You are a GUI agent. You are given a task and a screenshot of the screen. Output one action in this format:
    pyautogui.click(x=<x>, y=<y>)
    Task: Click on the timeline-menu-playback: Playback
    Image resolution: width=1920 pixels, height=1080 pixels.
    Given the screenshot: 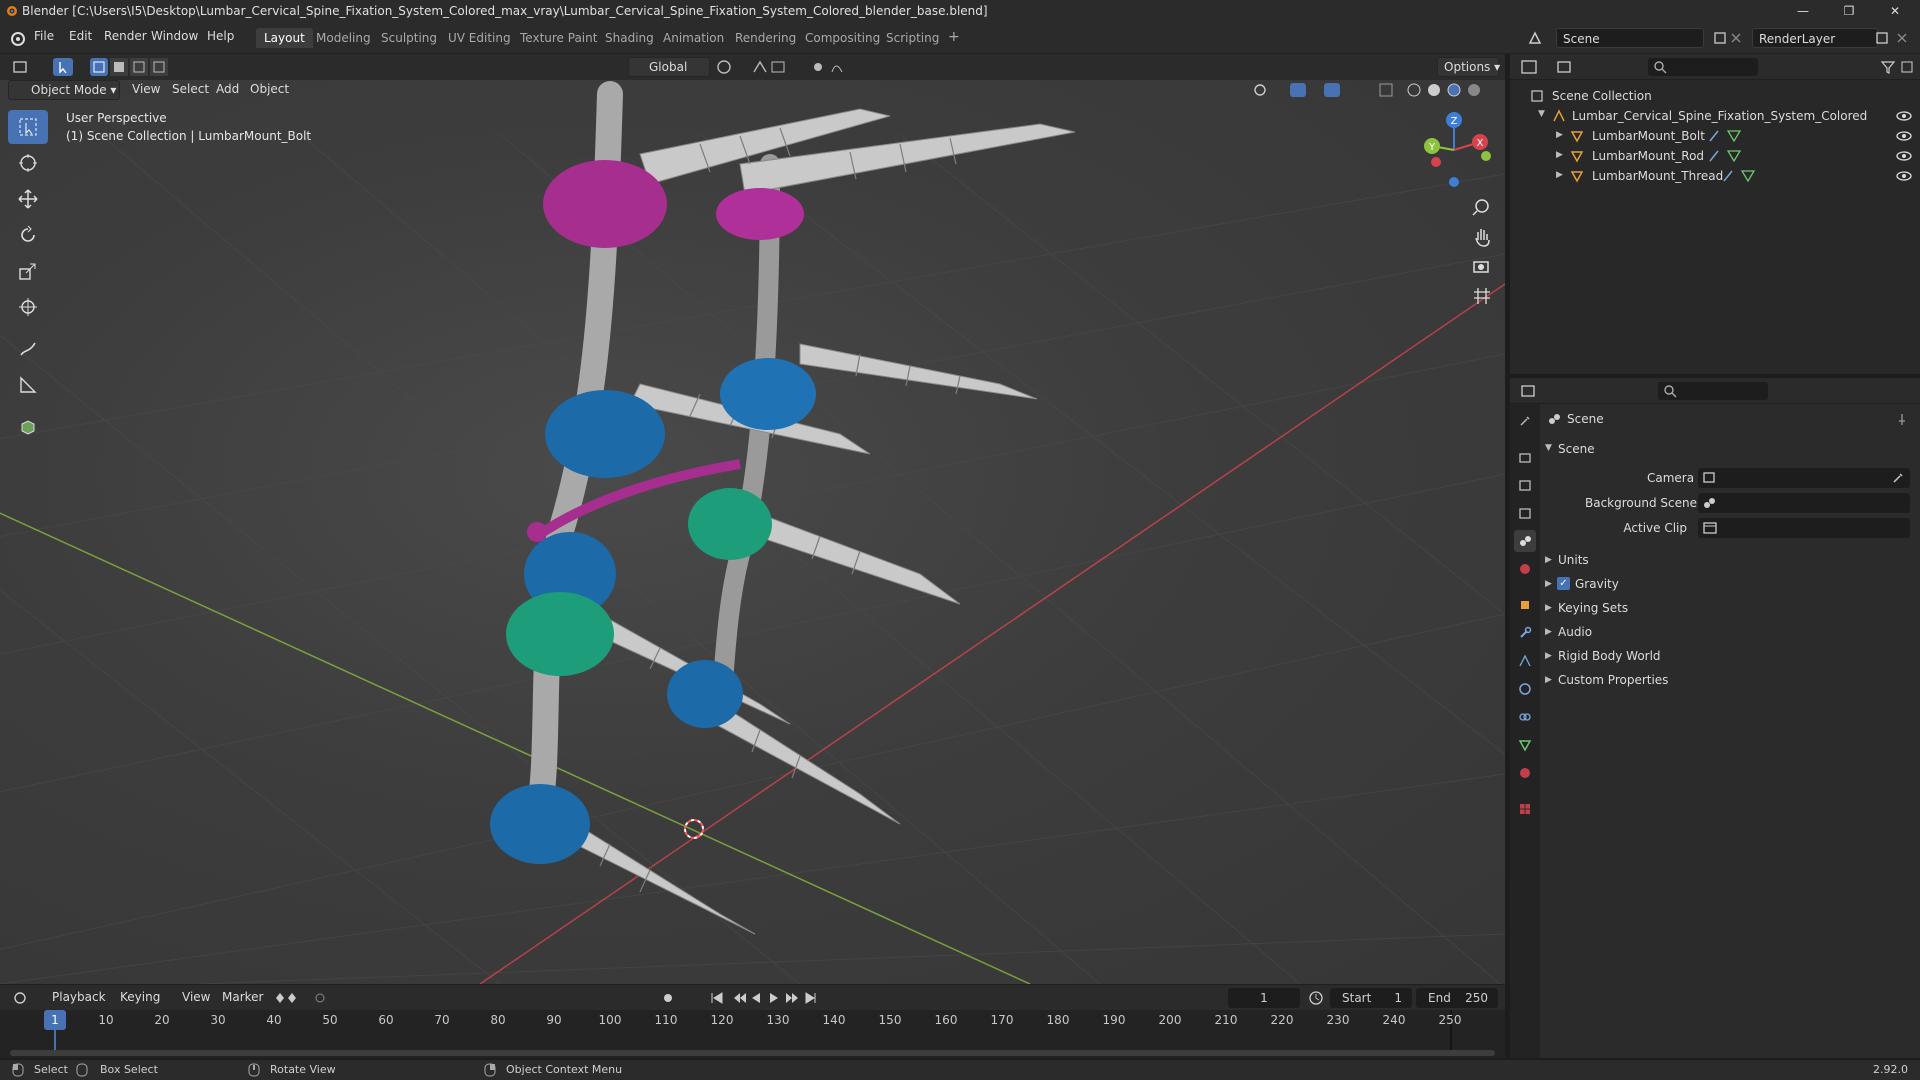 What is the action you would take?
    pyautogui.click(x=79, y=998)
    